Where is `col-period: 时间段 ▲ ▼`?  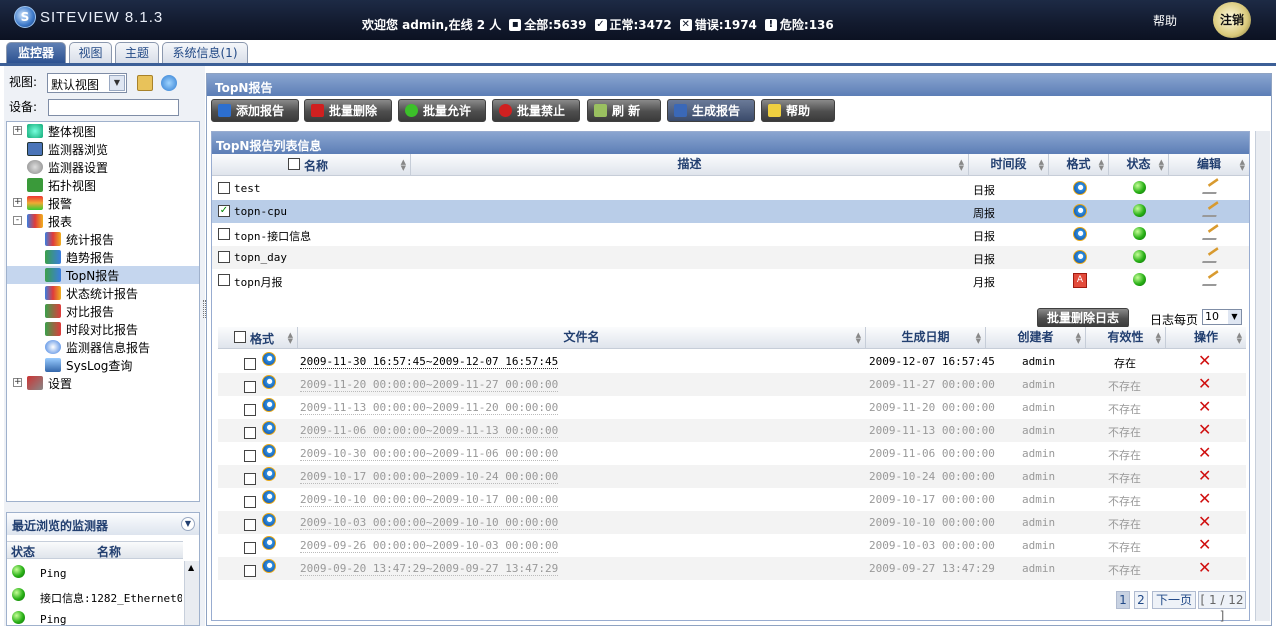
col-period: 时间段 ▲ ▼ is located at coordinates (1009, 165).